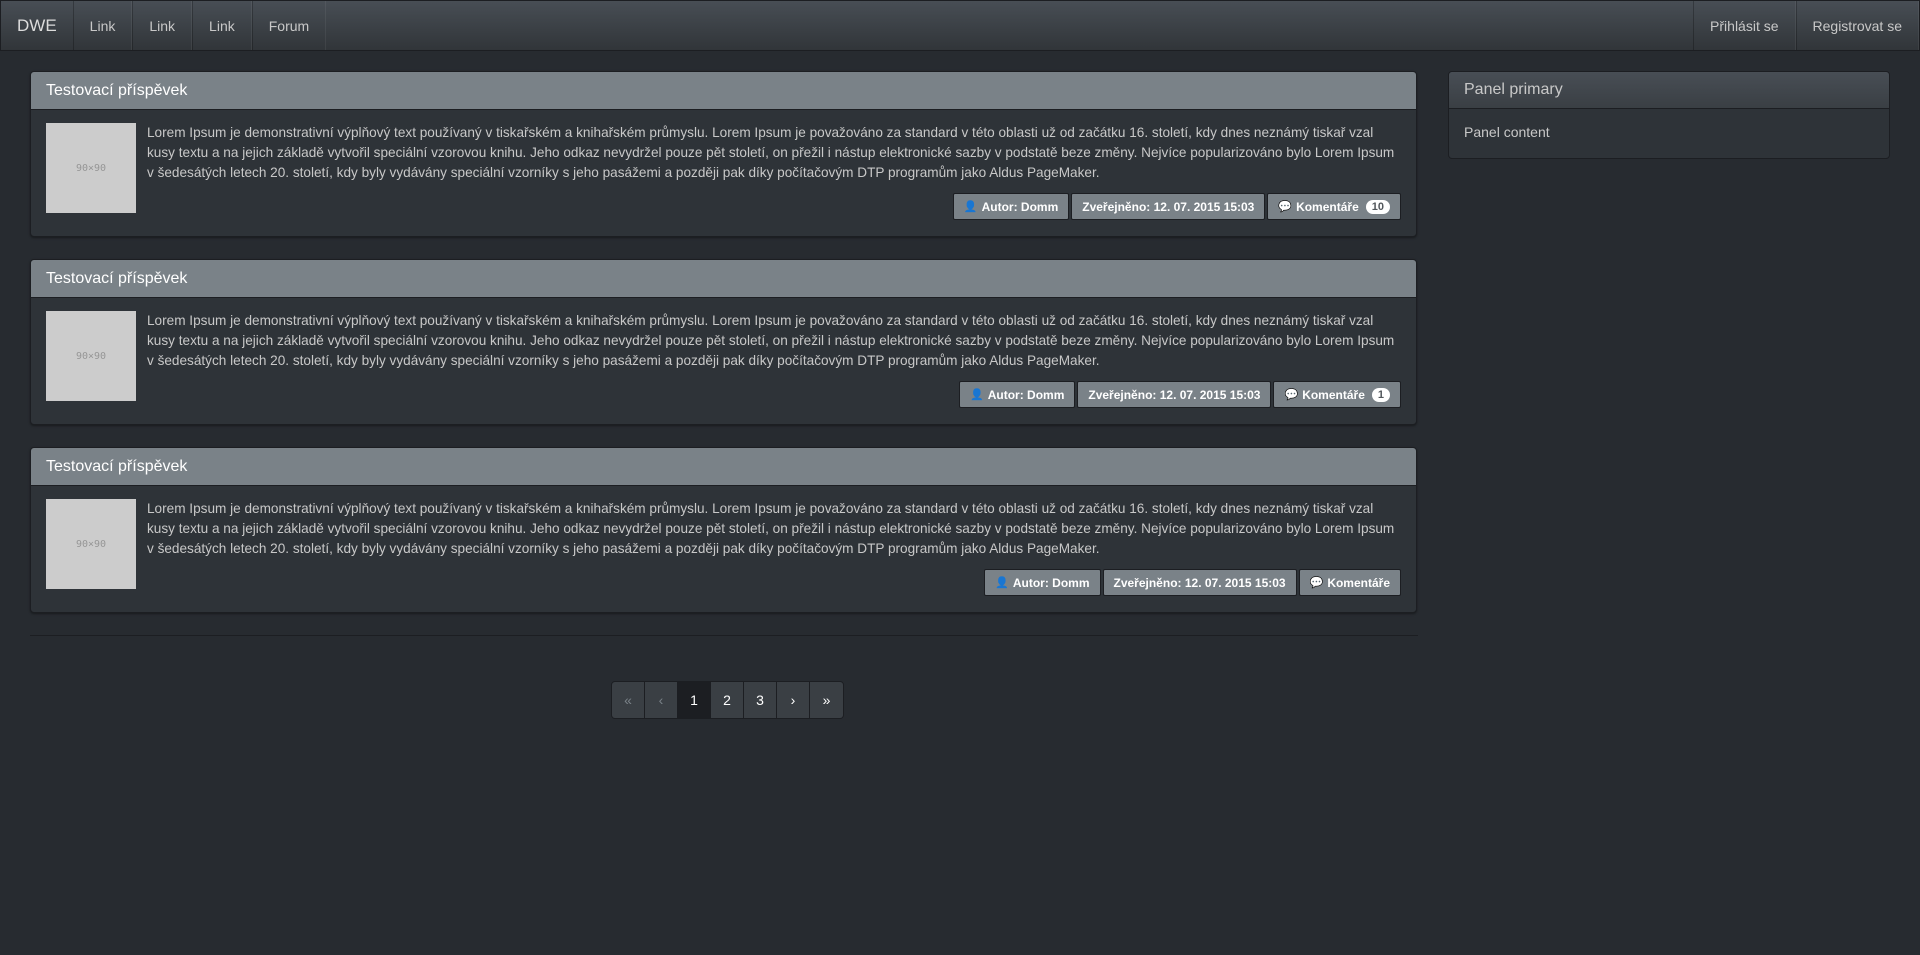 The height and width of the screenshot is (955, 1920). What do you see at coordinates (694, 700) in the screenshot?
I see `page-1: 1` at bounding box center [694, 700].